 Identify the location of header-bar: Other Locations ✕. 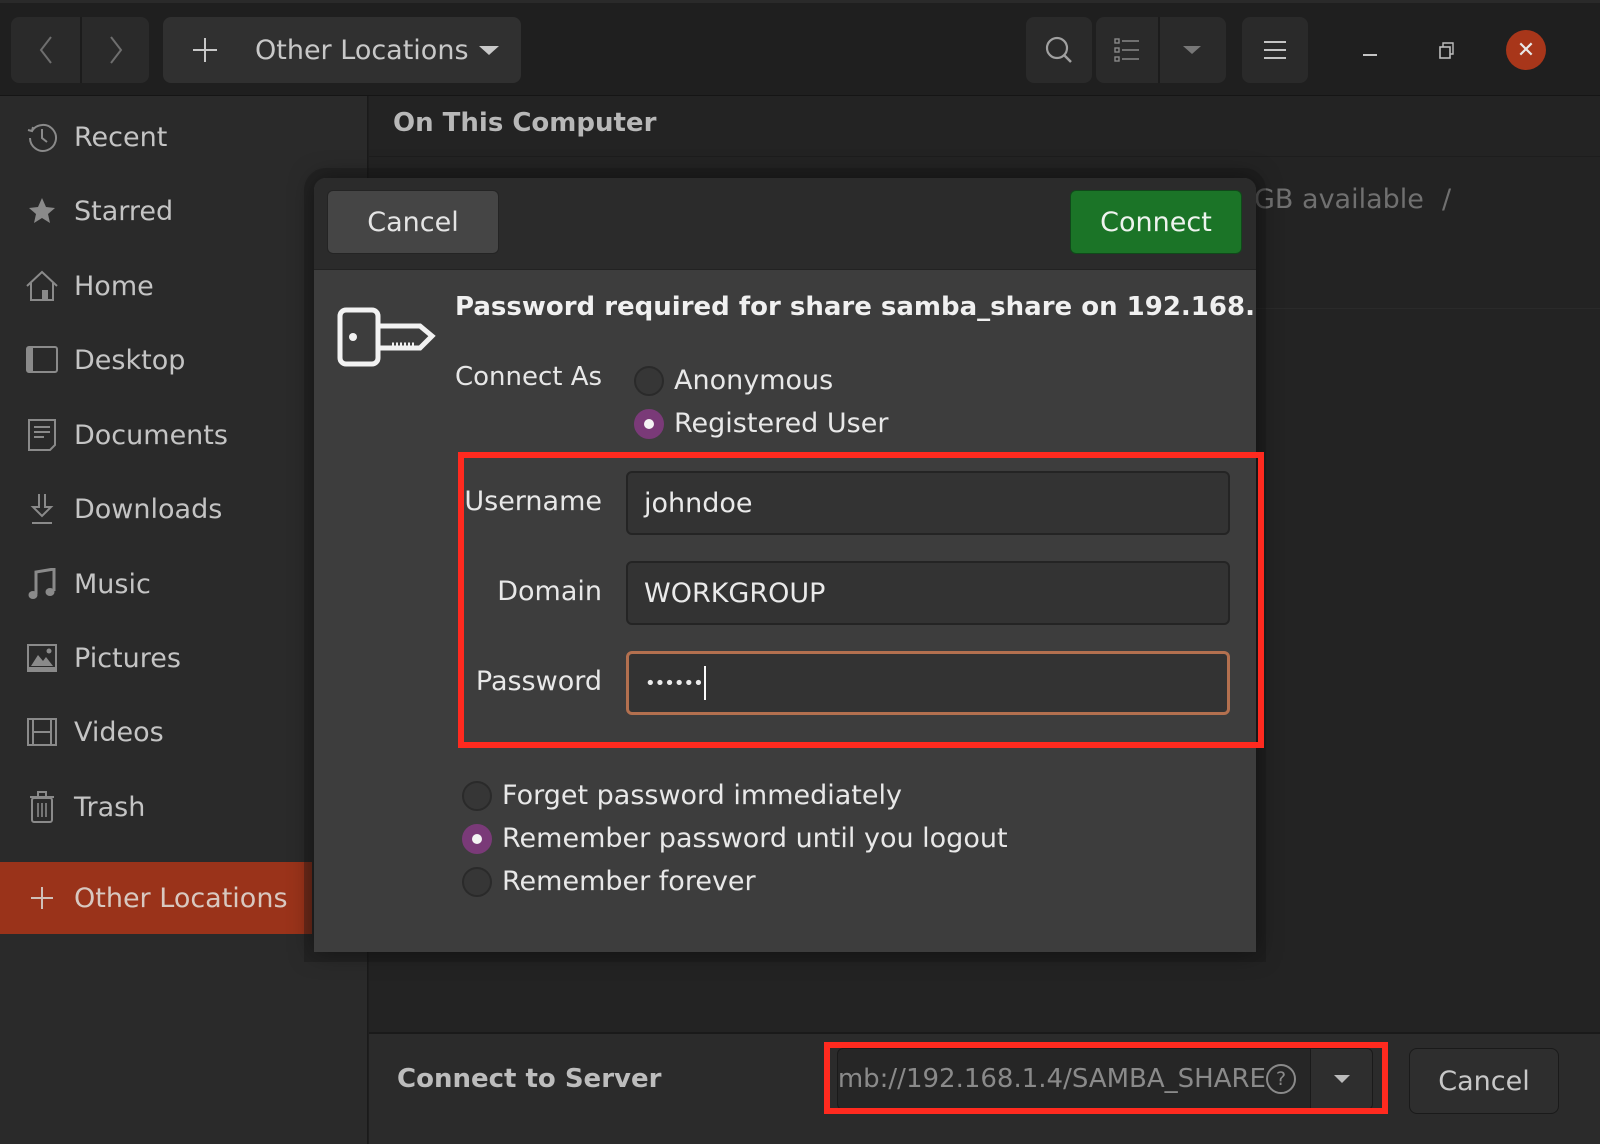
(800, 48).